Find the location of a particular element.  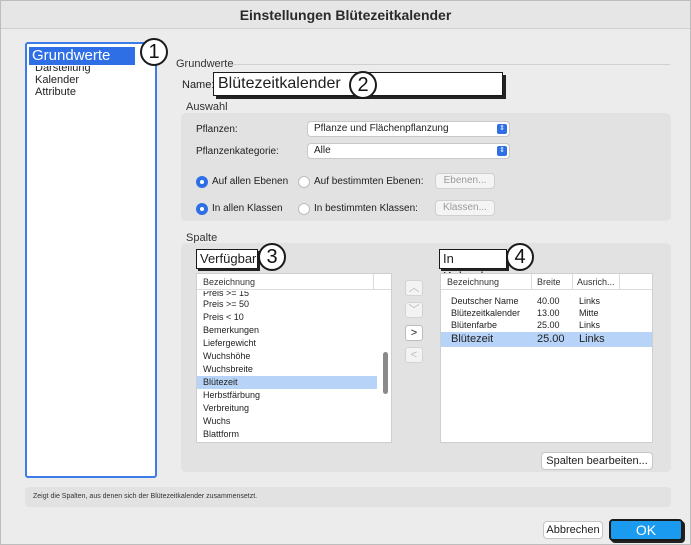

sidebar-item-kalender: Kalender is located at coordinates (57, 80).